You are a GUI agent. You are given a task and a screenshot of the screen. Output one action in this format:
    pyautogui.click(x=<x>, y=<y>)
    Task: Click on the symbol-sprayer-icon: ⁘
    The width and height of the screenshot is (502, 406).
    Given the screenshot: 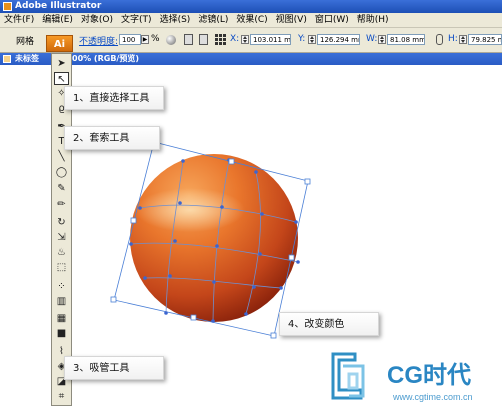 What is the action you would take?
    pyautogui.click(x=61, y=286)
    